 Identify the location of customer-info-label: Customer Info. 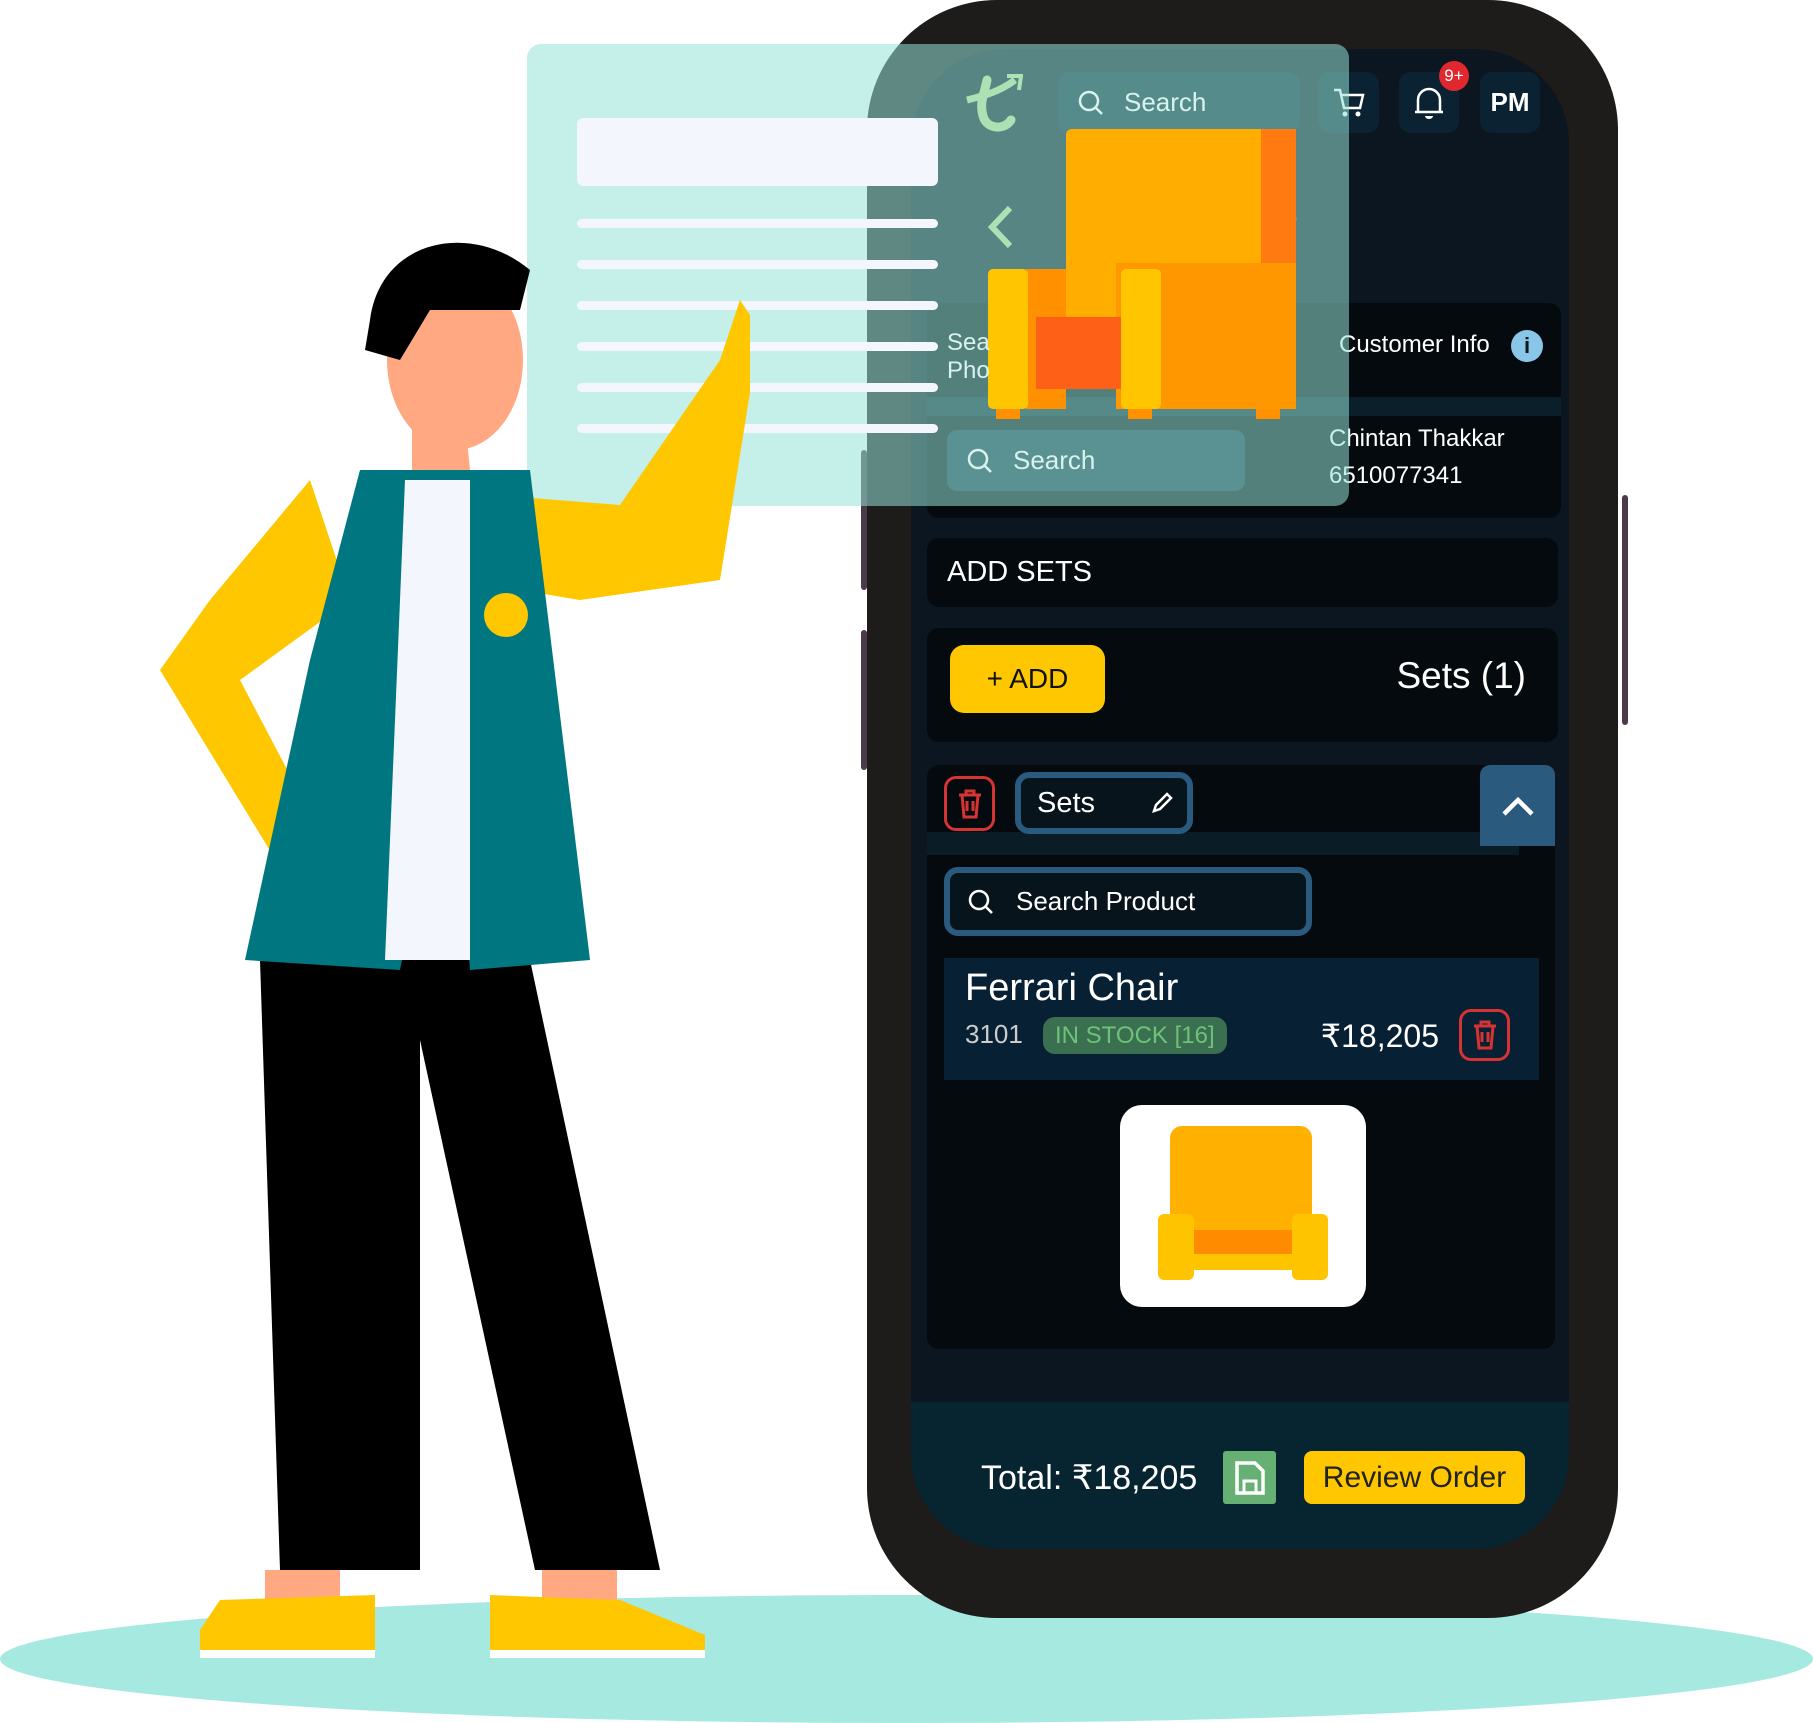
(1414, 344).